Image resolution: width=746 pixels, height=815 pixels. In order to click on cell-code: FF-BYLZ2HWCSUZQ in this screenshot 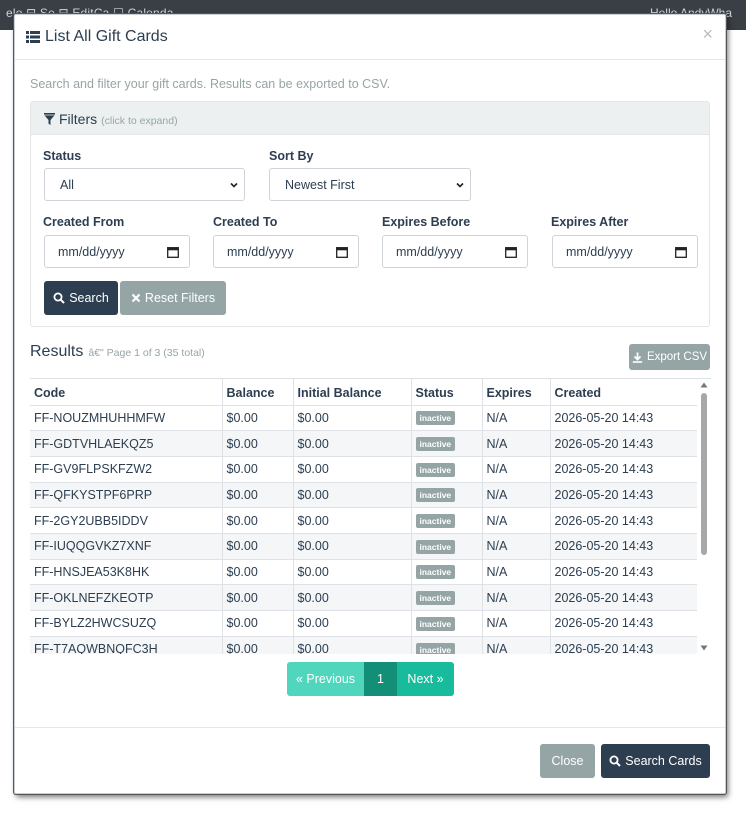, I will do `click(126, 623)`.